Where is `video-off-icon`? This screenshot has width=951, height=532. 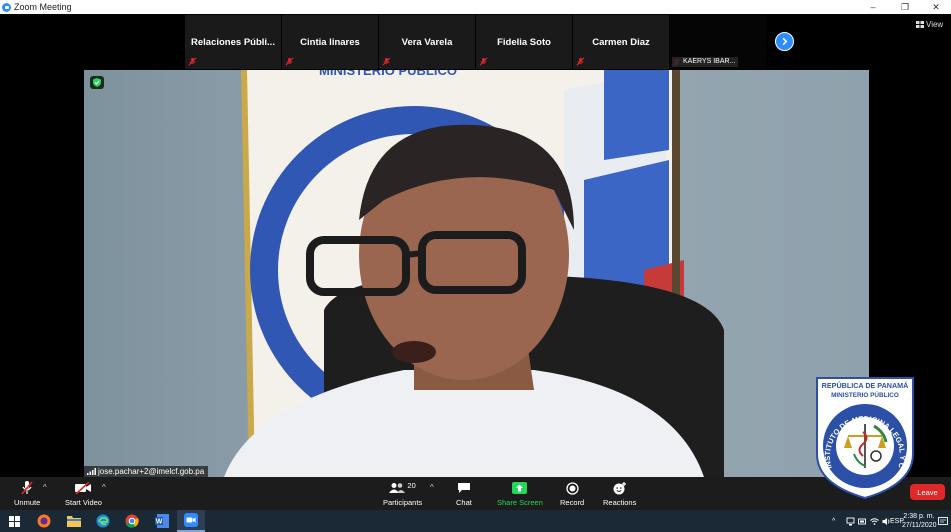 video-off-icon is located at coordinates (83, 488).